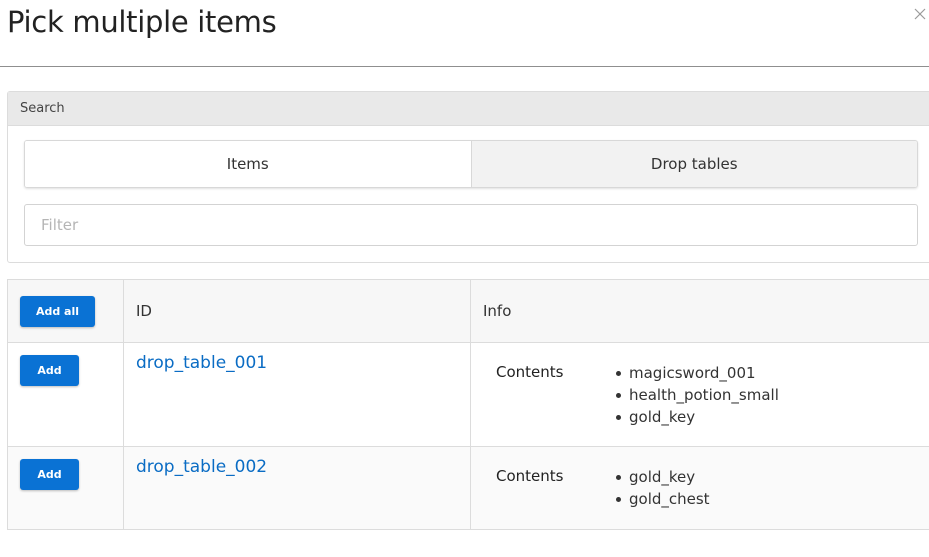  What do you see at coordinates (471, 225) in the screenshot?
I see `filter-input` at bounding box center [471, 225].